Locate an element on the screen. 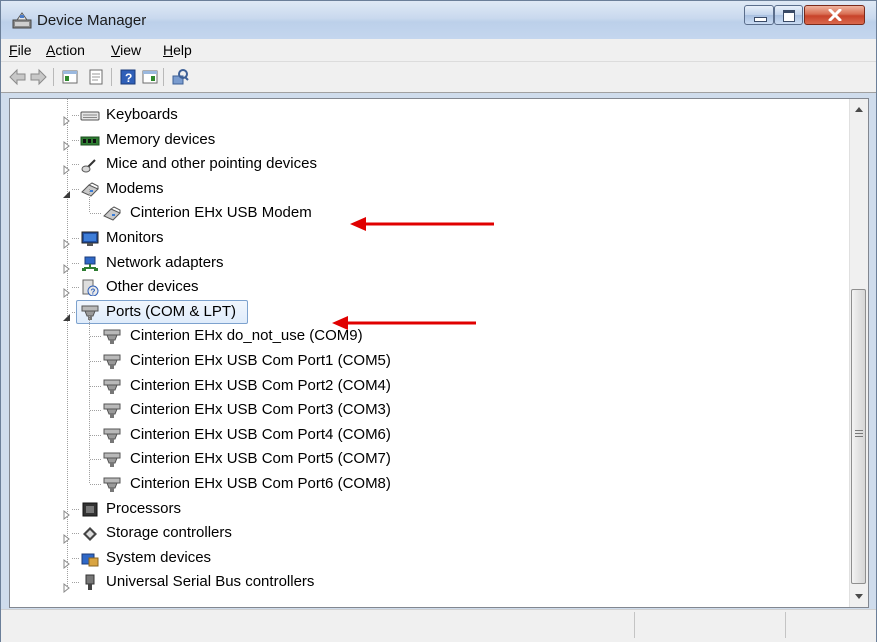 This screenshot has height=642, width=877. modem-icon is located at coordinates (112, 213).